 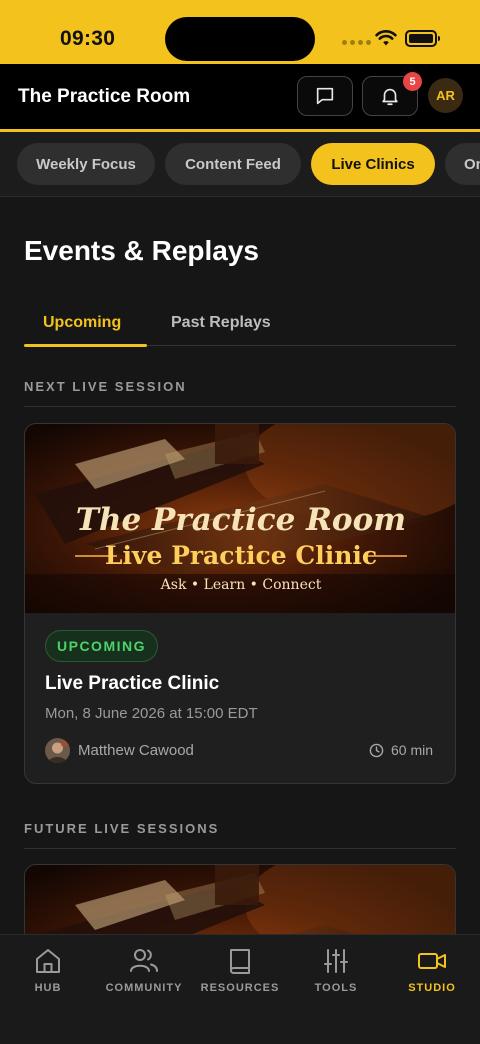 I want to click on host-avatar, so click(x=57, y=750).